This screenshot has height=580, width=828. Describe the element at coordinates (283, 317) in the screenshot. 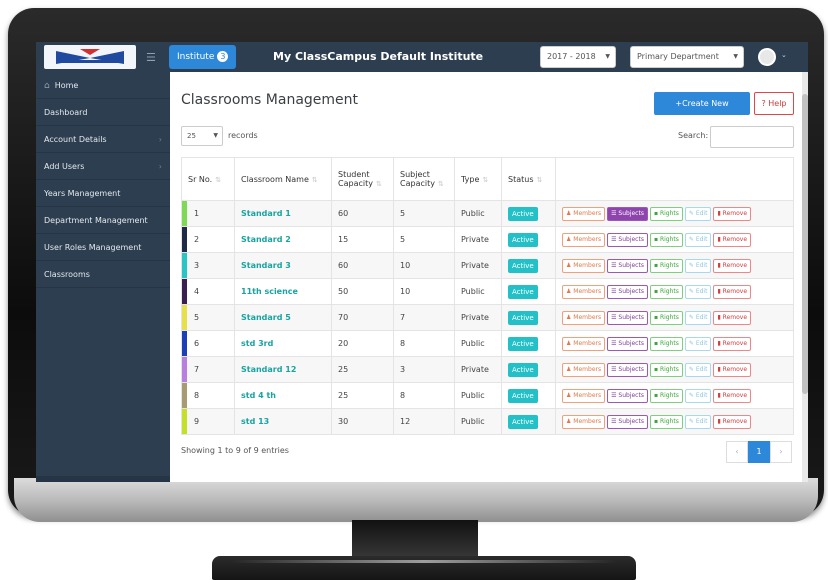

I see `classroom-name-link: Standard 5` at that location.